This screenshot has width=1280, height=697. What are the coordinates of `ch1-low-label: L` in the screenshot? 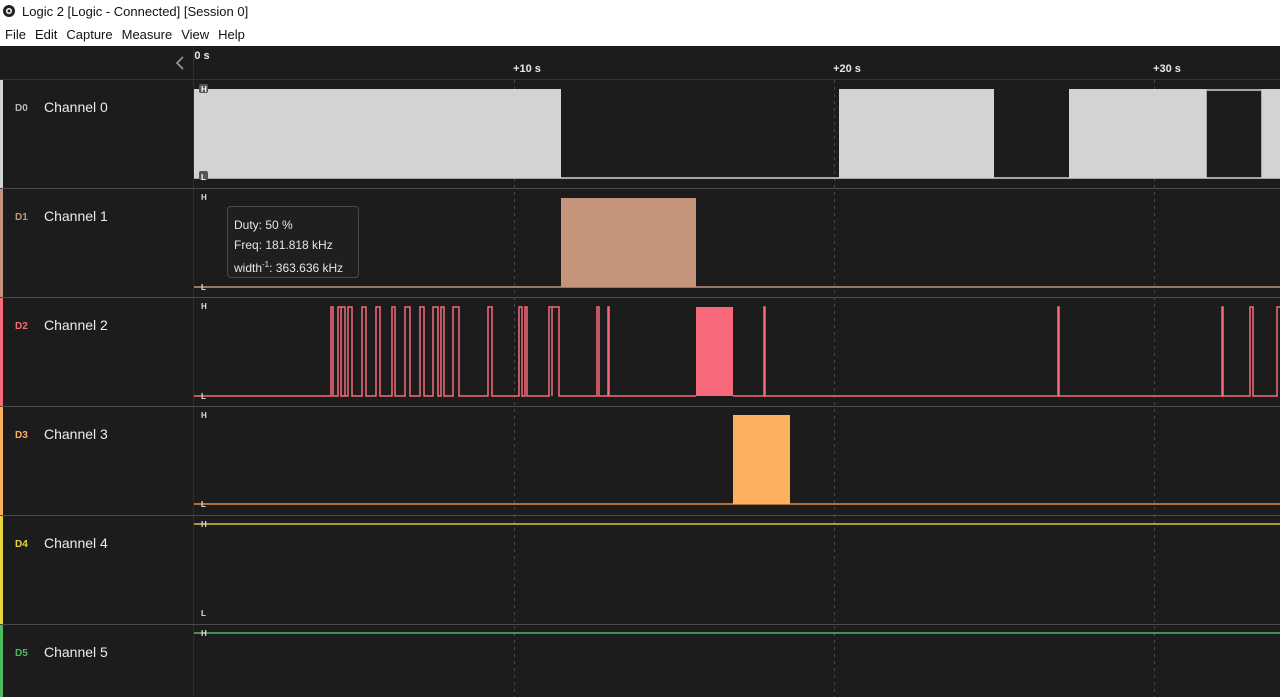 It's located at (203, 287).